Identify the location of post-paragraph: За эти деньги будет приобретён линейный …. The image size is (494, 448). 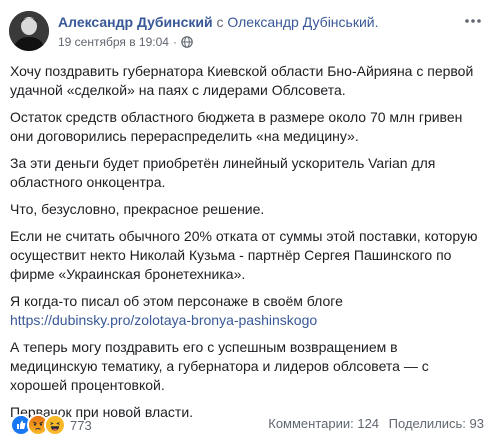
(223, 172).